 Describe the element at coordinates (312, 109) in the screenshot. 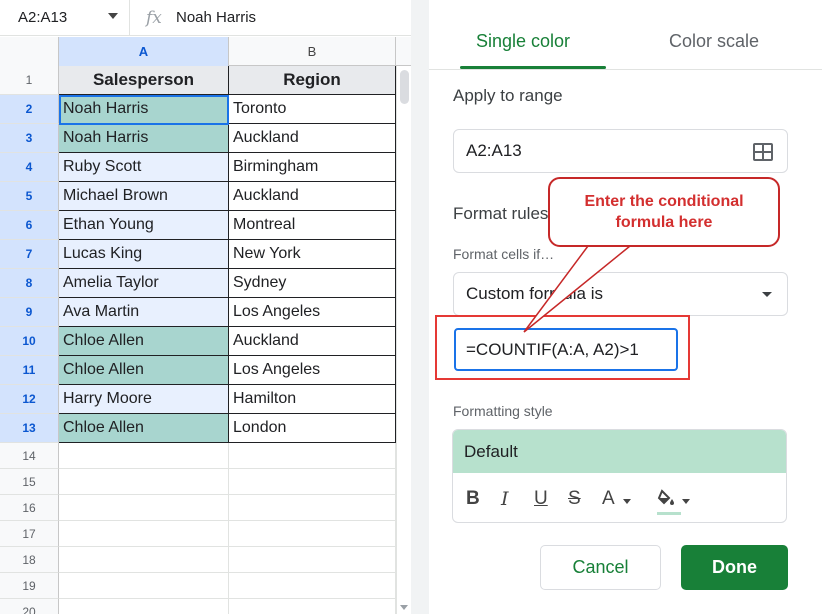

I see `cell-region: Toronto` at that location.